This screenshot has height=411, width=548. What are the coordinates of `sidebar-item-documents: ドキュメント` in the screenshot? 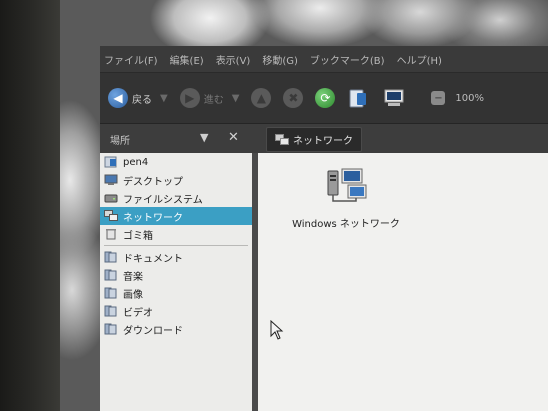 It's located at (176, 257).